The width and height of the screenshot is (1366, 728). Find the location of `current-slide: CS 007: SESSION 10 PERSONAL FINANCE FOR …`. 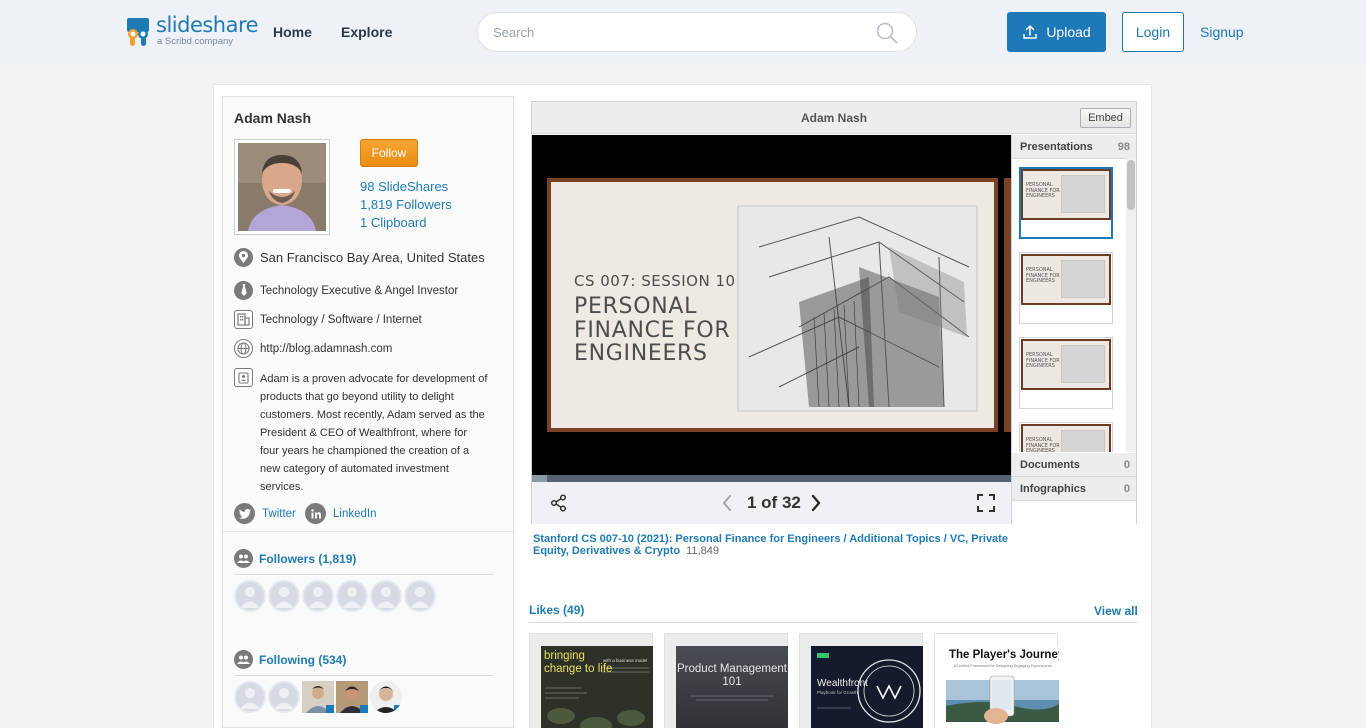

current-slide: CS 007: SESSION 10 PERSONAL FINANCE FOR … is located at coordinates (772, 305).